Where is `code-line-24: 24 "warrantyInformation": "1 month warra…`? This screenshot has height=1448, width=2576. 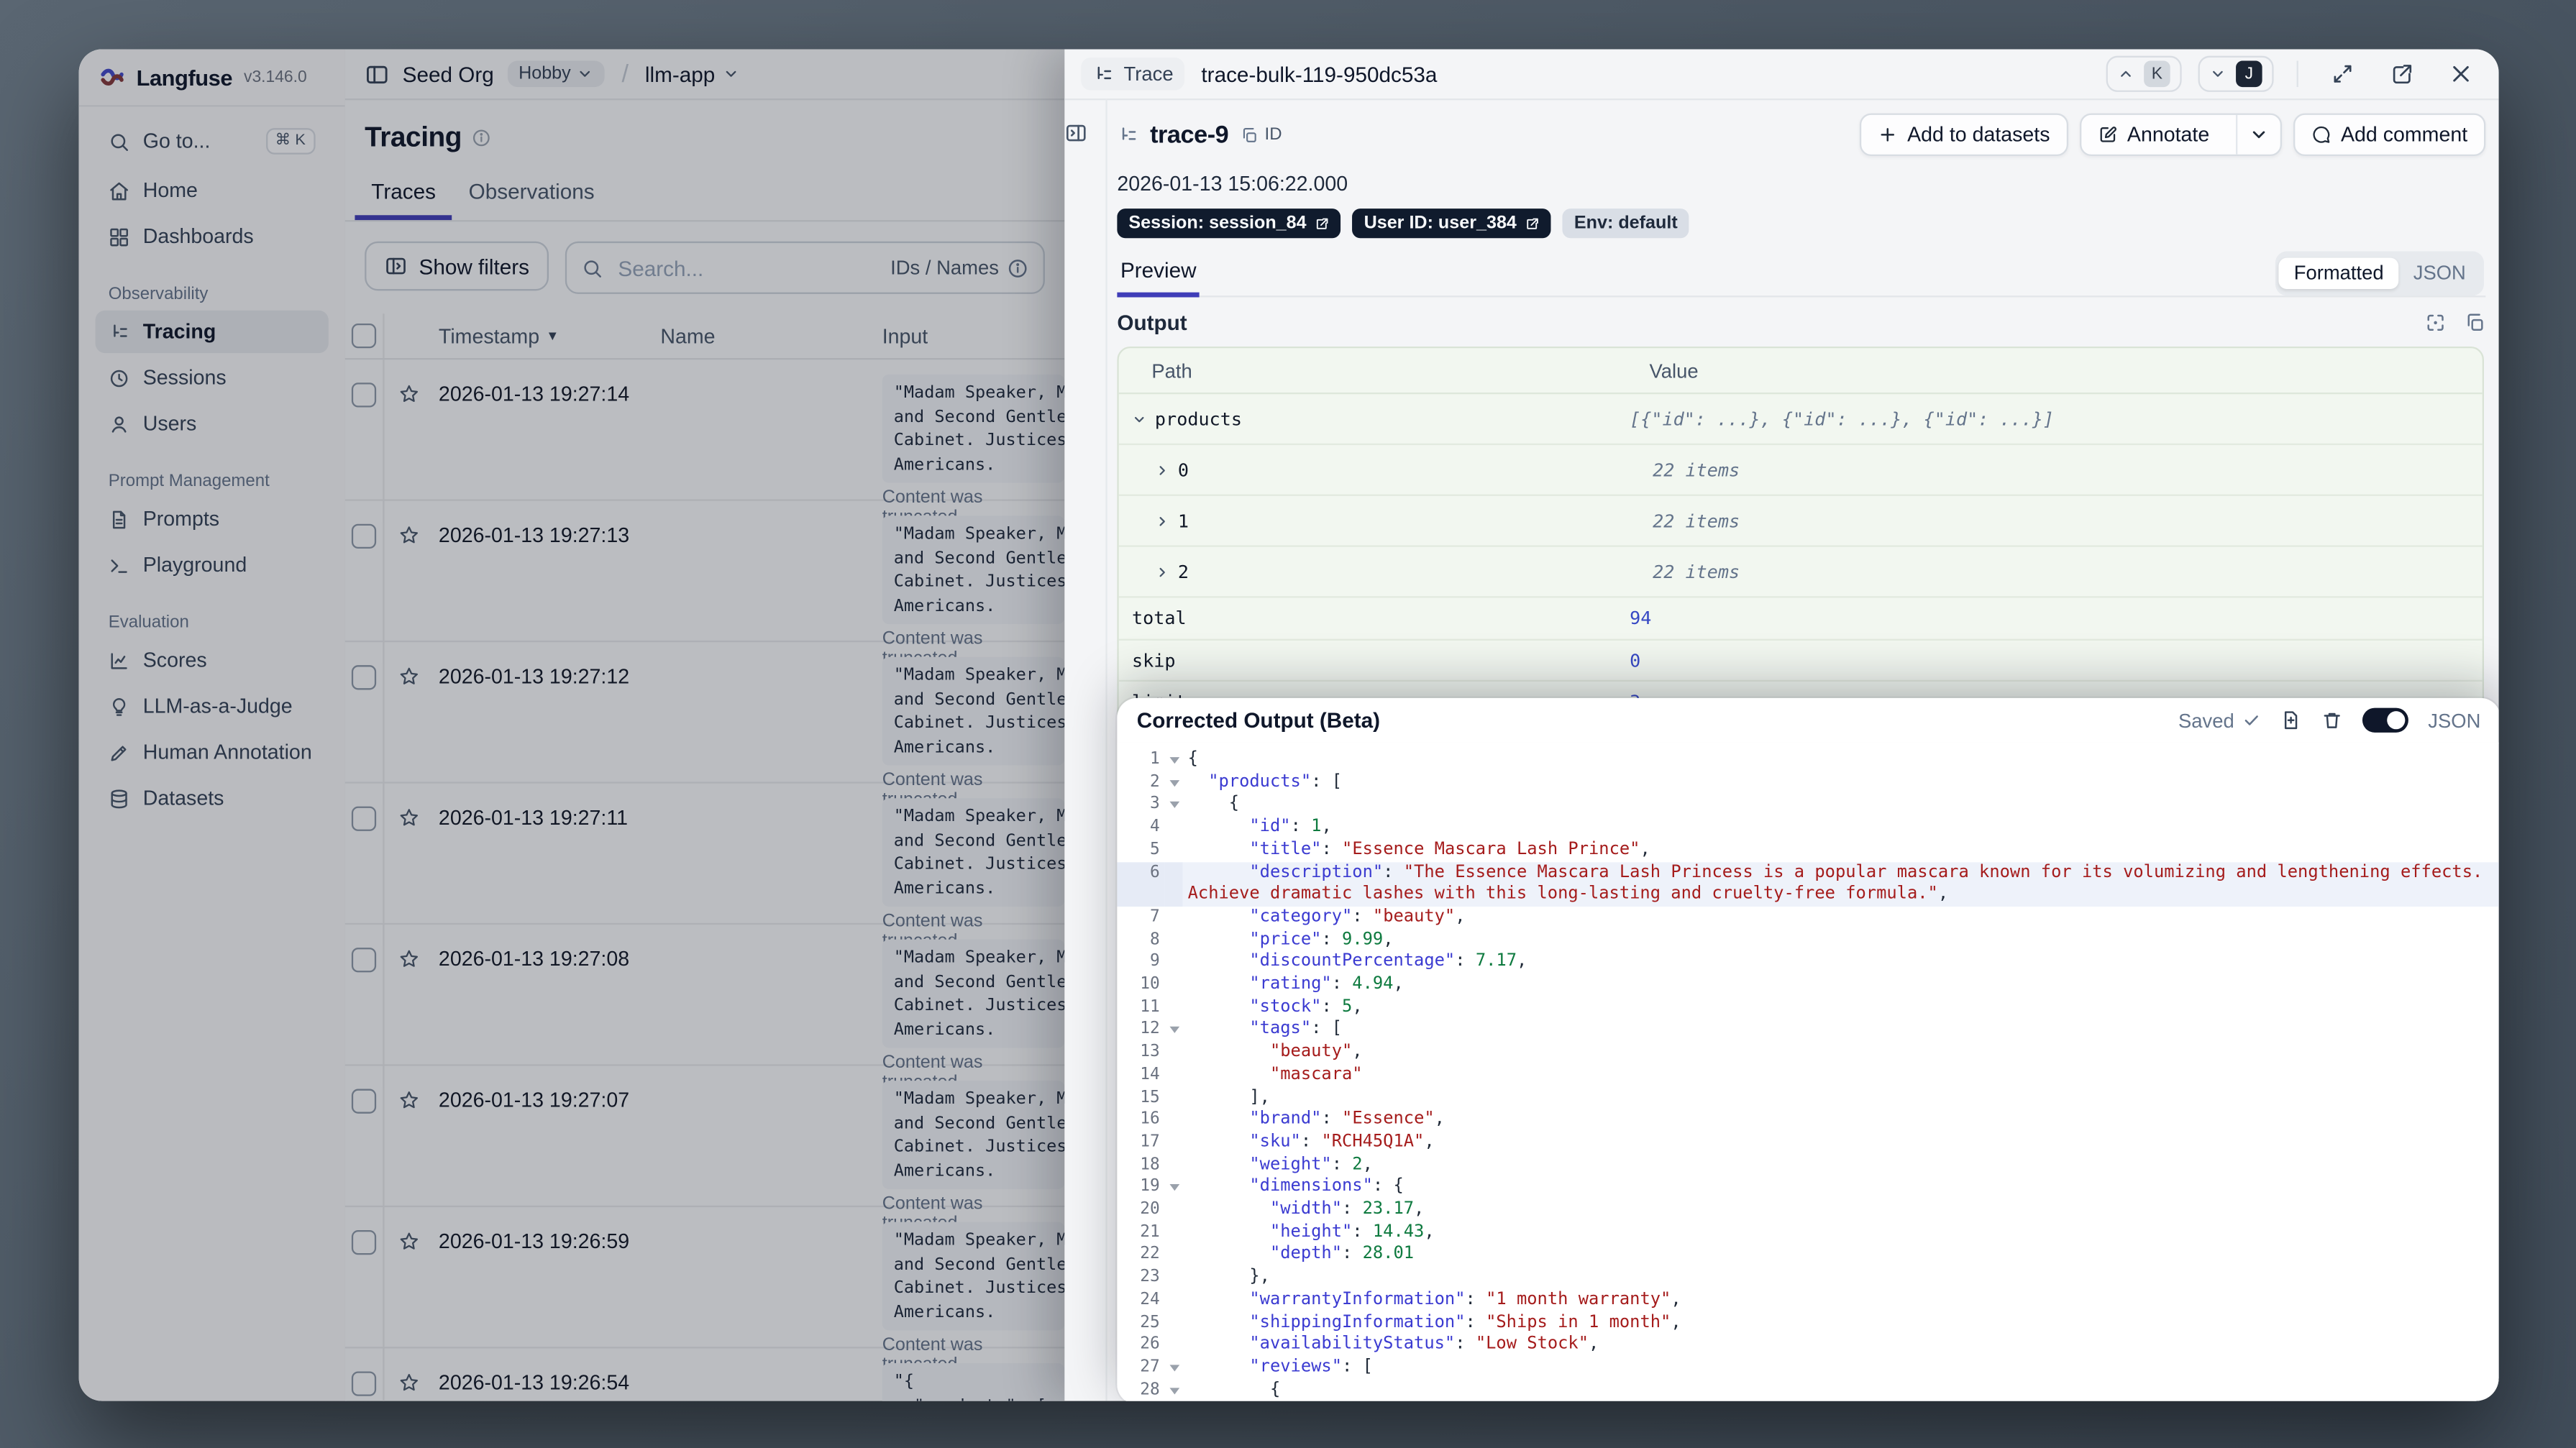
code-line-24: 24 "warrantyInformation": "1 month warra… is located at coordinates (1807, 1300).